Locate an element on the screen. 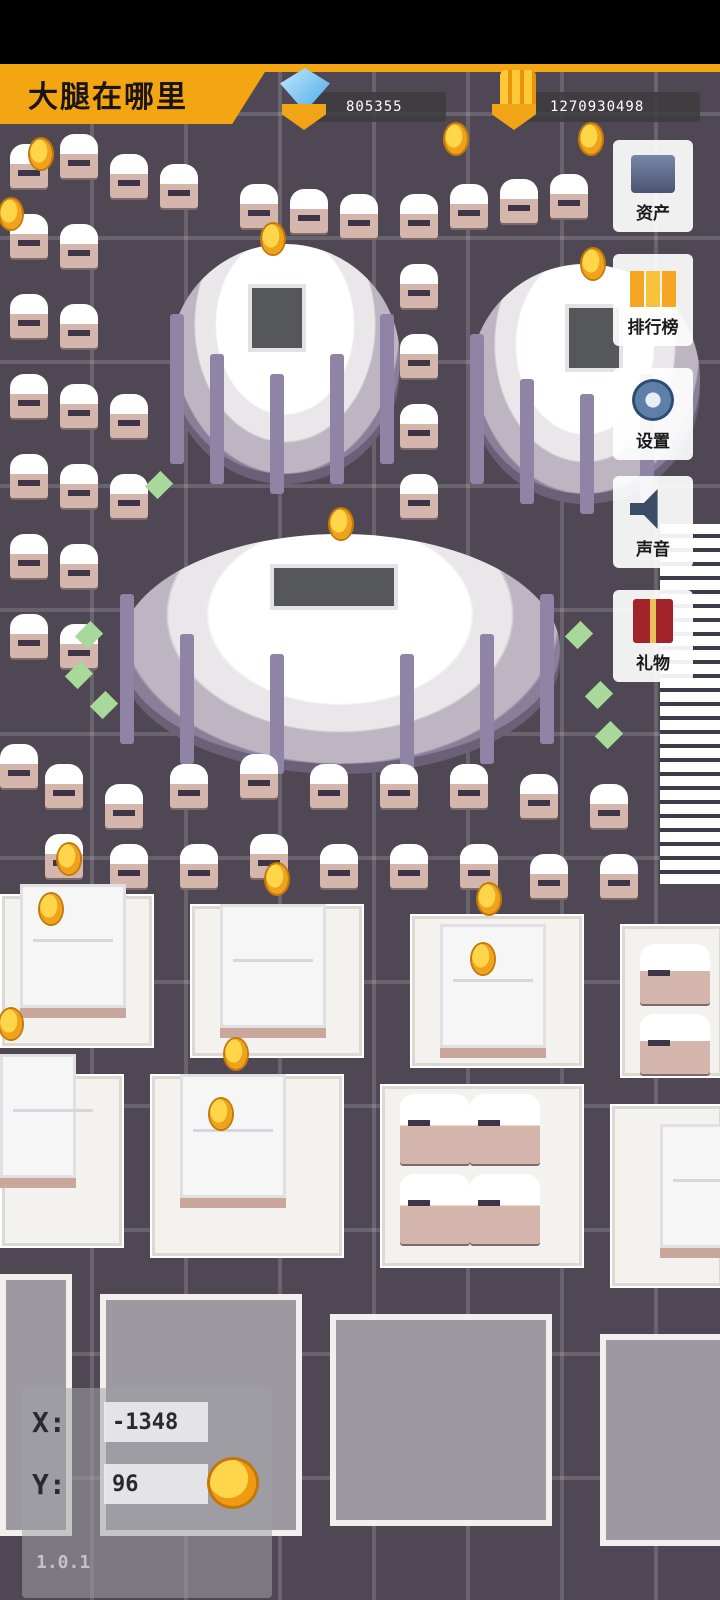 Image resolution: width=720 pixels, height=1600 pixels. version-text: 1.0.1 is located at coordinates (63, 1562).